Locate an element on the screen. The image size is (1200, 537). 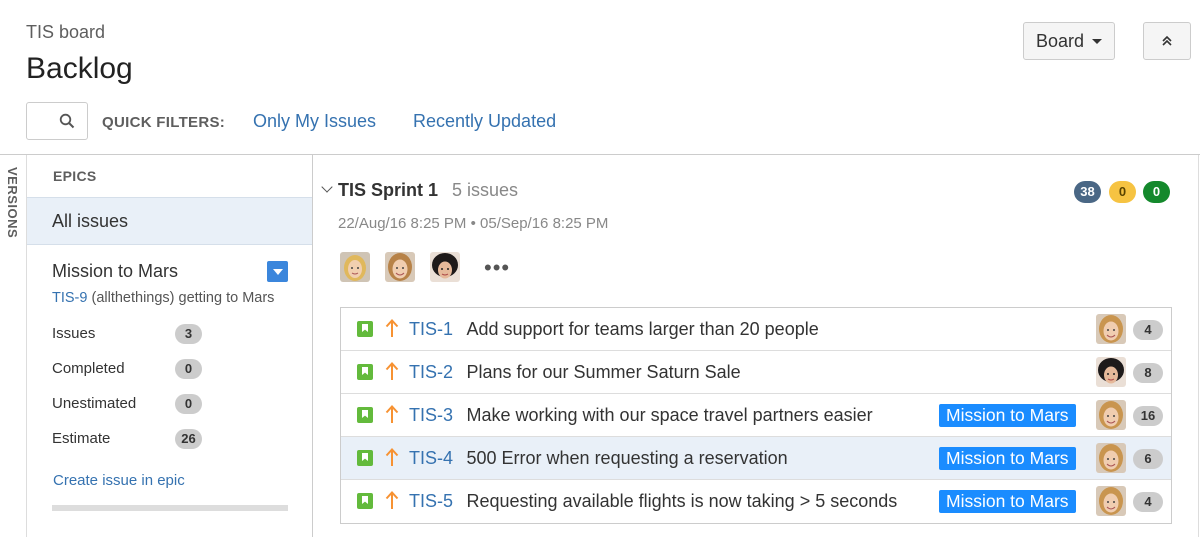
sprint-collapse-chevron-icon is located at coordinates (327, 187).